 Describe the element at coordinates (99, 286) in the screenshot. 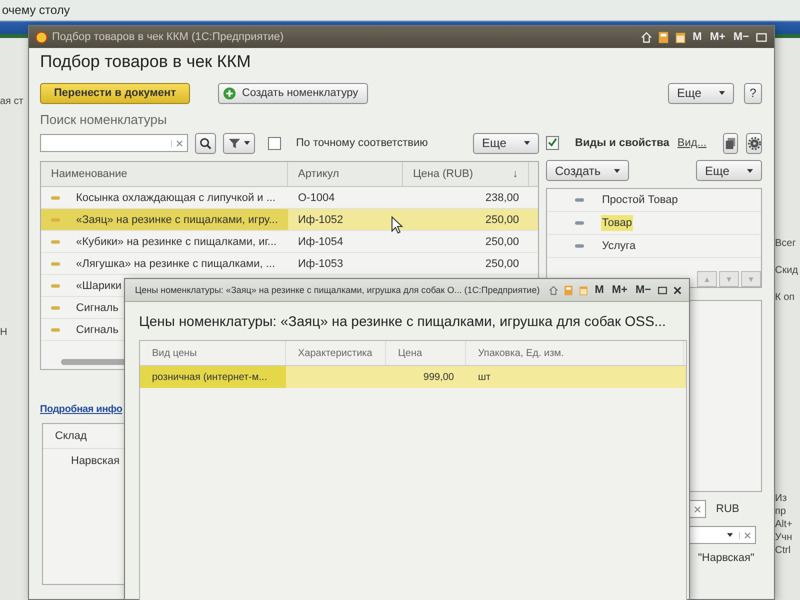

I see `table-cell: «Шарики` at that location.